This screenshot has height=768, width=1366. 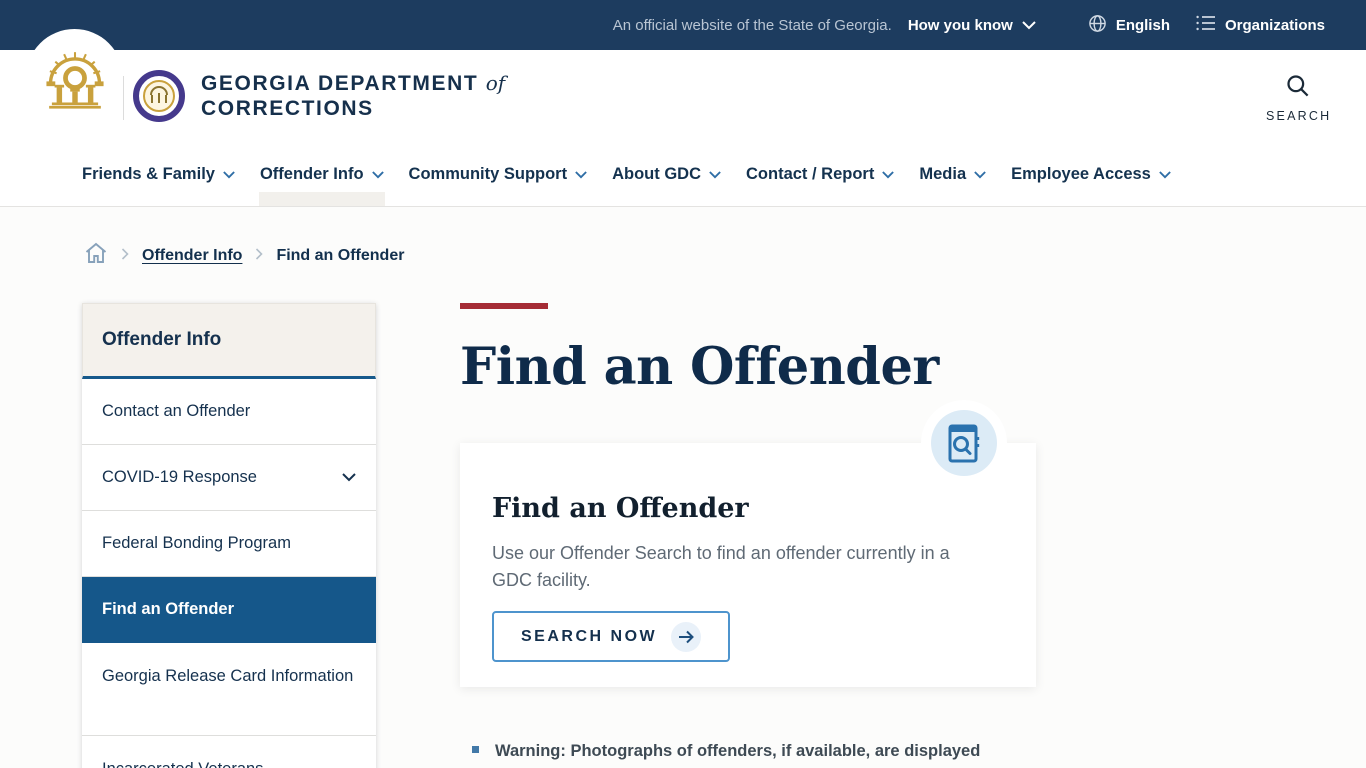 What do you see at coordinates (960, 25) in the screenshot?
I see `how-you-know-label: How you know` at bounding box center [960, 25].